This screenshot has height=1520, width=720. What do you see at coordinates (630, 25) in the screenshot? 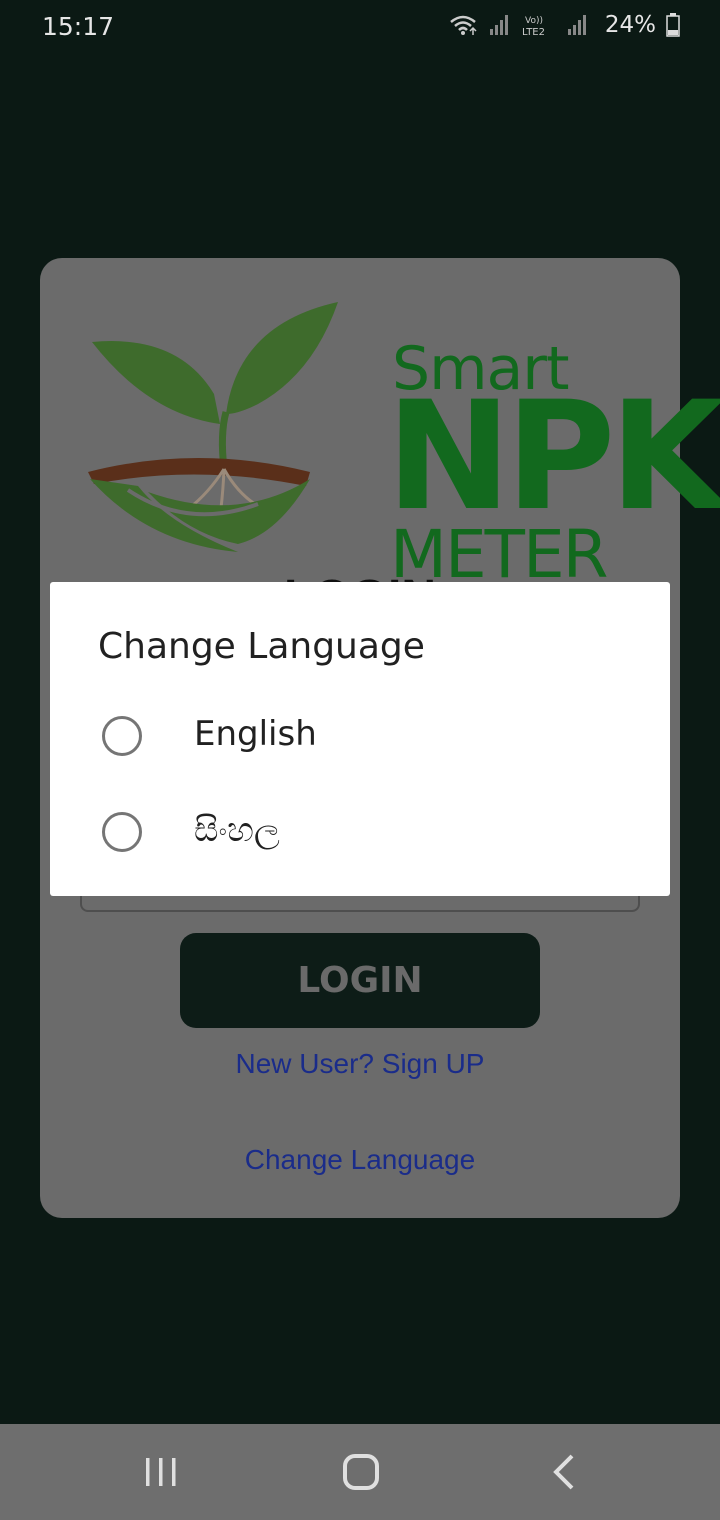
I see `battery-percent: 24%` at bounding box center [630, 25].